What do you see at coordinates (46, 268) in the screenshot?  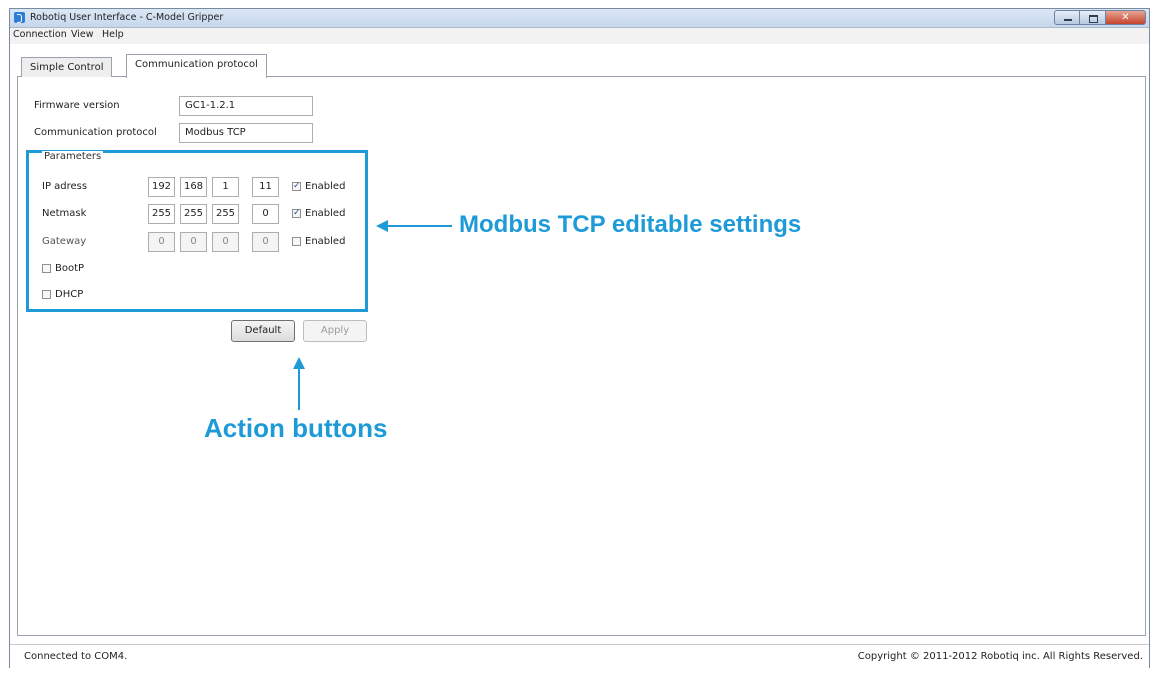 I see `bootp-checkbox` at bounding box center [46, 268].